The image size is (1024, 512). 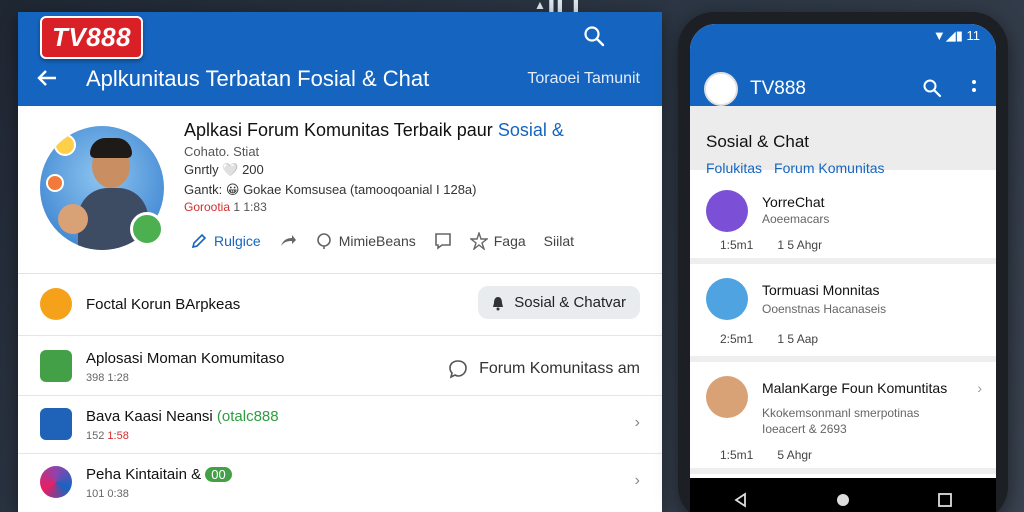 I want to click on profile-stats: Gnrtly 🤍 200, so click(x=224, y=169).